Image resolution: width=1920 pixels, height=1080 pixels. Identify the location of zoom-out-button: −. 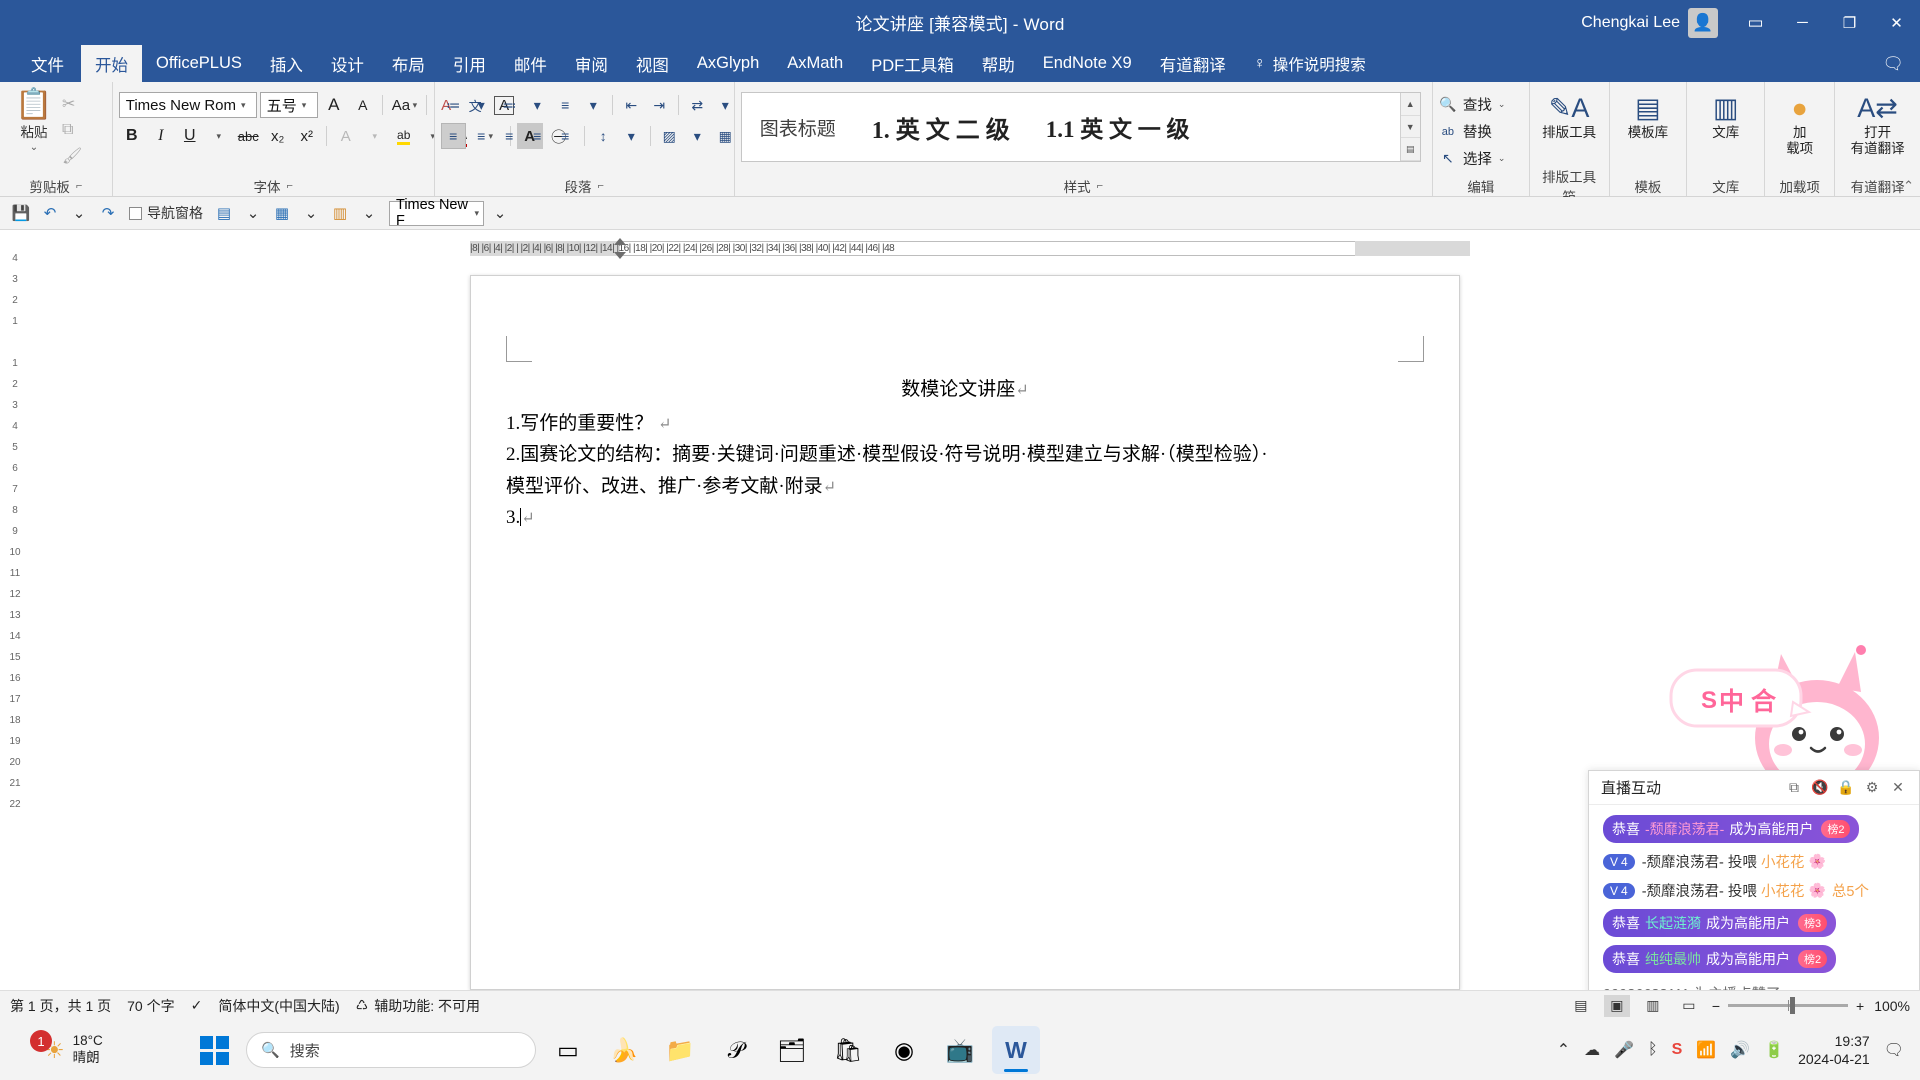
(1716, 1006).